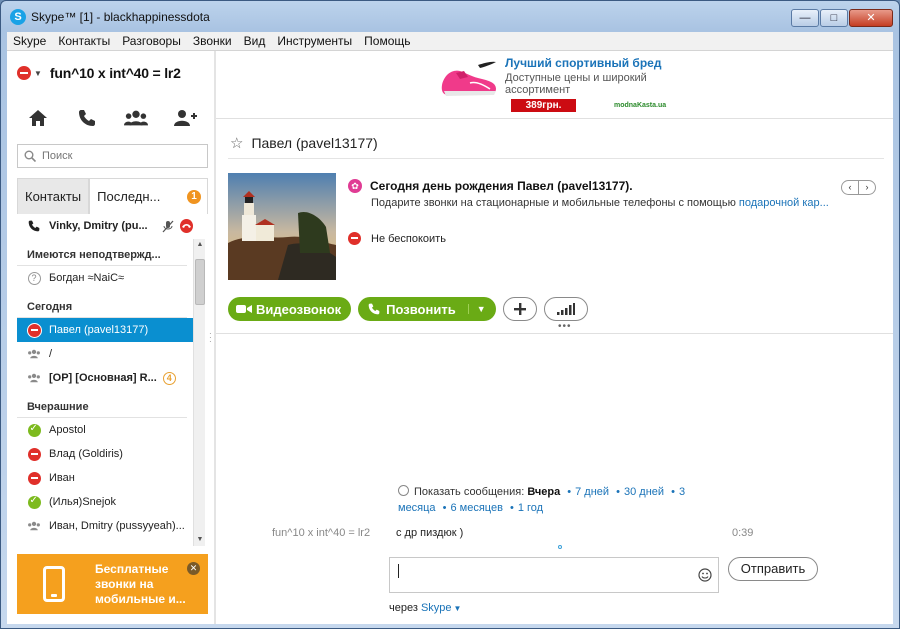 This screenshot has width=900, height=629. I want to click on search-input, so click(117, 156).